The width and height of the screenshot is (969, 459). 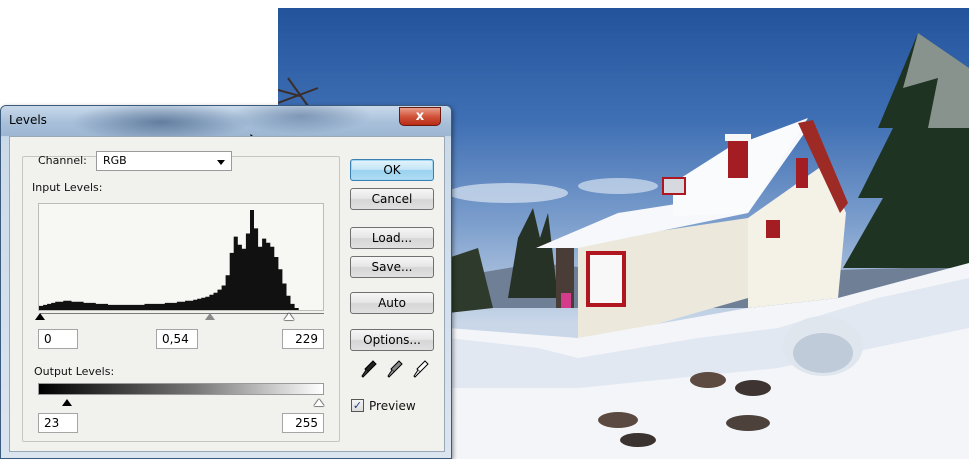 What do you see at coordinates (164, 161) in the screenshot?
I see `channel-select: RGB` at bounding box center [164, 161].